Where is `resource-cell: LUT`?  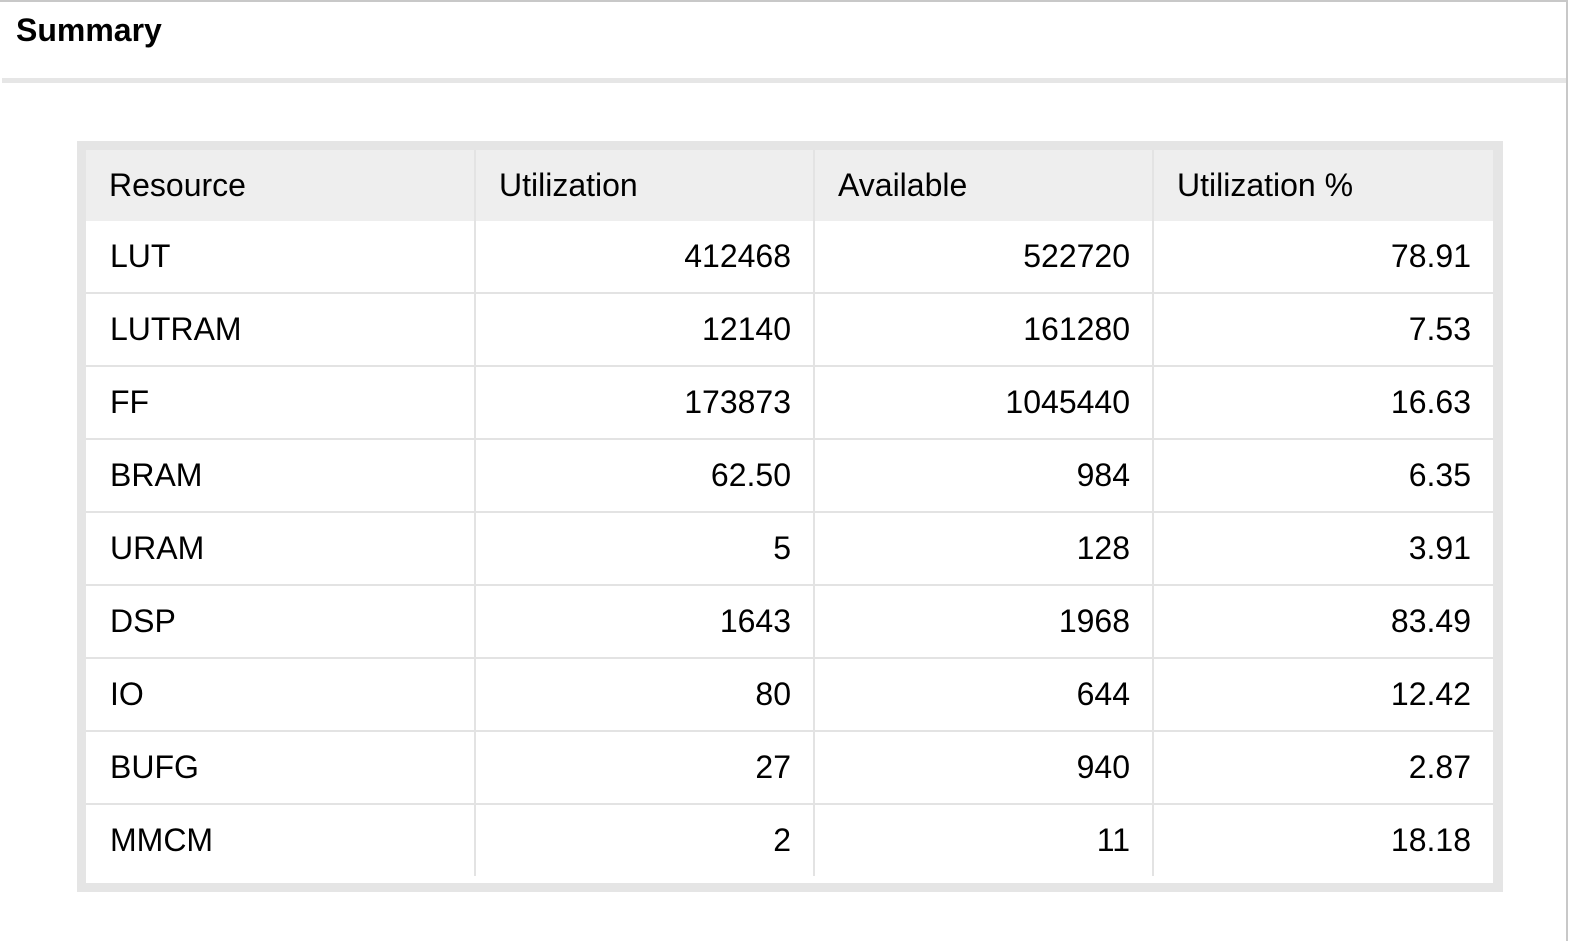 resource-cell: LUT is located at coordinates (140, 256).